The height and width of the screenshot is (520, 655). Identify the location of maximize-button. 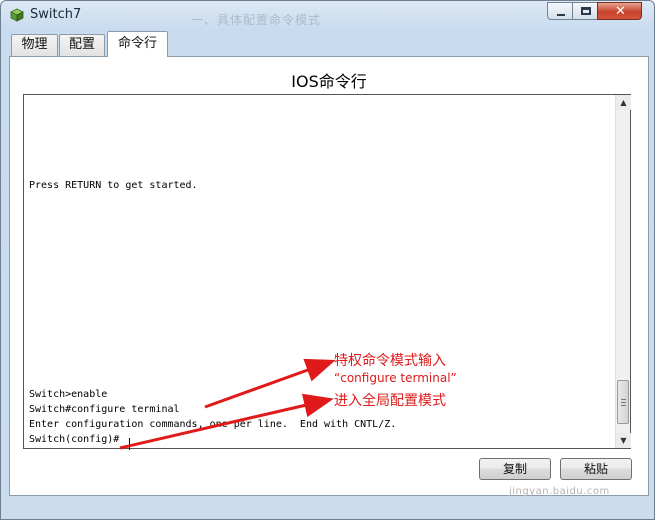
(585, 11).